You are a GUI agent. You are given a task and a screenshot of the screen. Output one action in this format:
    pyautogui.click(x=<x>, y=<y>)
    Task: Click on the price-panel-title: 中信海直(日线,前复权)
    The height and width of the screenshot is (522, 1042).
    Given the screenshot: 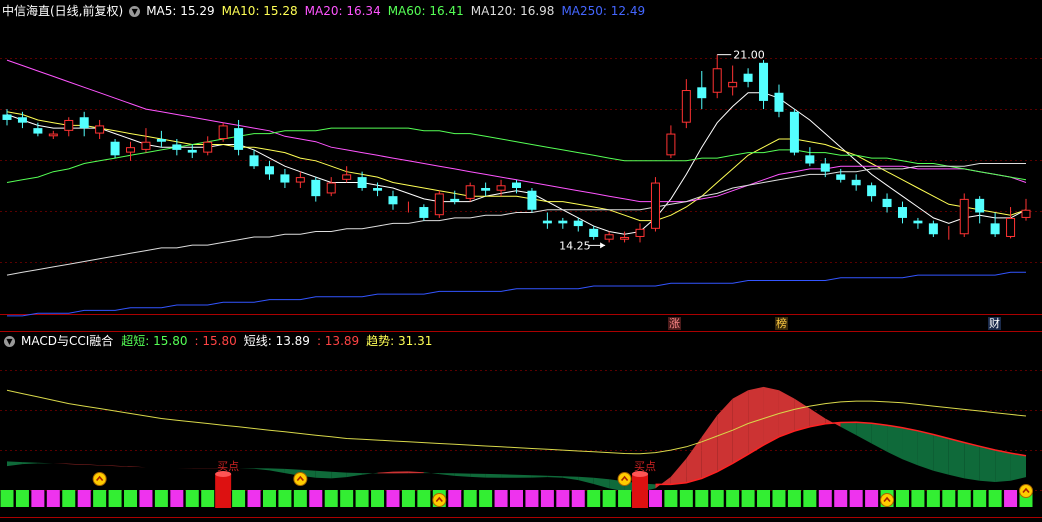 What is the action you would take?
    pyautogui.click(x=62, y=11)
    